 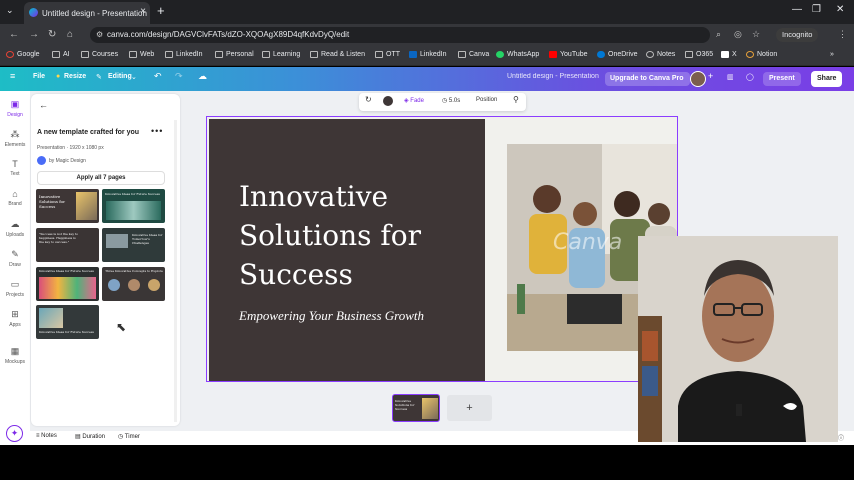 What do you see at coordinates (49, 436) in the screenshot?
I see `notes-label: Notes` at bounding box center [49, 436].